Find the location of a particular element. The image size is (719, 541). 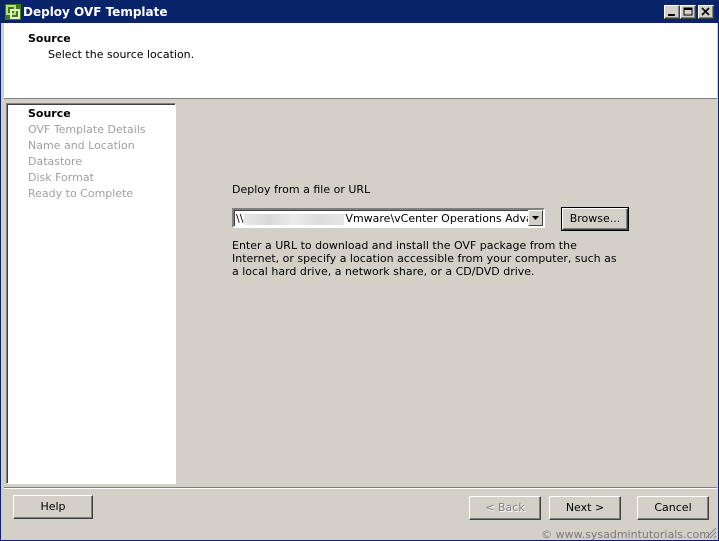

resize-grip-icon is located at coordinates (711, 533).